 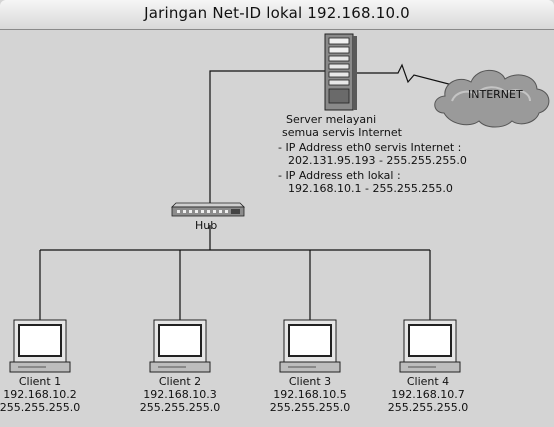 What do you see at coordinates (40, 407) in the screenshot?
I see `client-1-mask: 255.255.255.0` at bounding box center [40, 407].